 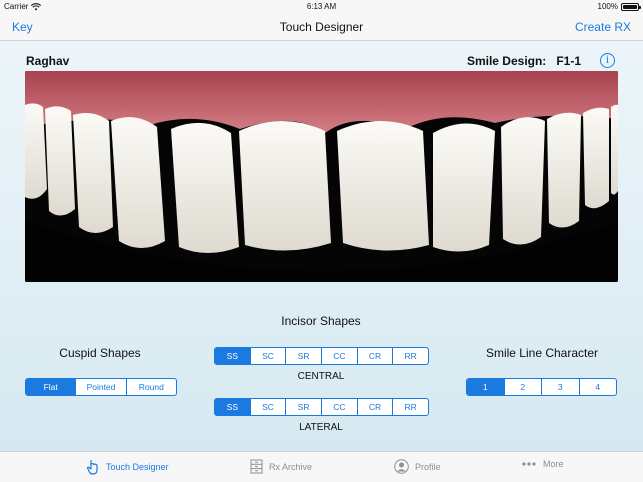 I want to click on hand-pointer-icon, so click(x=92, y=467).